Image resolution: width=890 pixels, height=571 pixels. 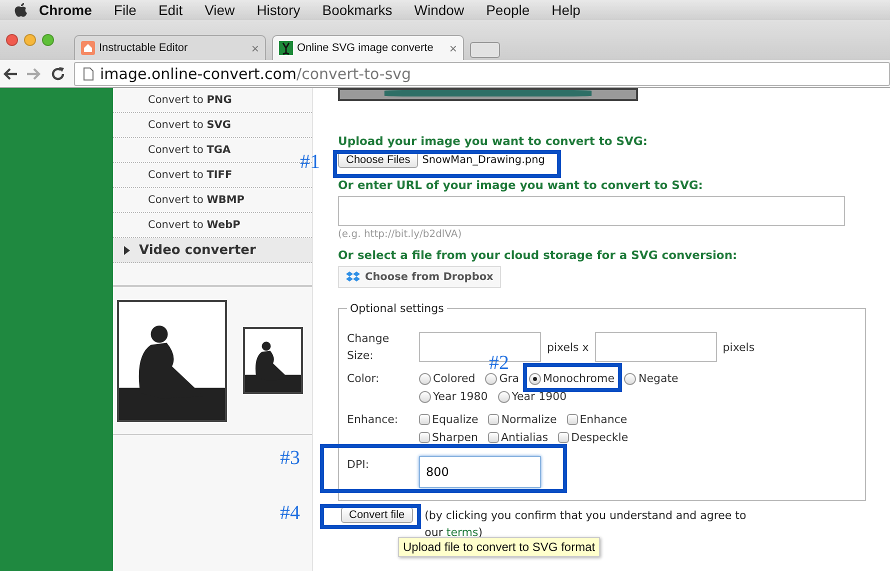 What do you see at coordinates (220, 10) in the screenshot?
I see `menu-item: View` at bounding box center [220, 10].